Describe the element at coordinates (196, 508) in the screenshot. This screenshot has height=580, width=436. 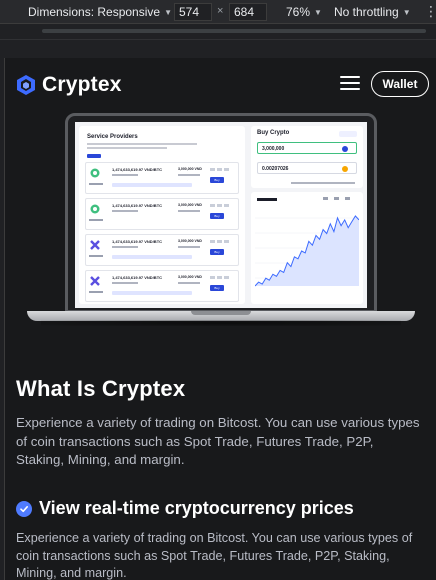
I see `feature-title: View real-time cryptocurrency prices` at that location.